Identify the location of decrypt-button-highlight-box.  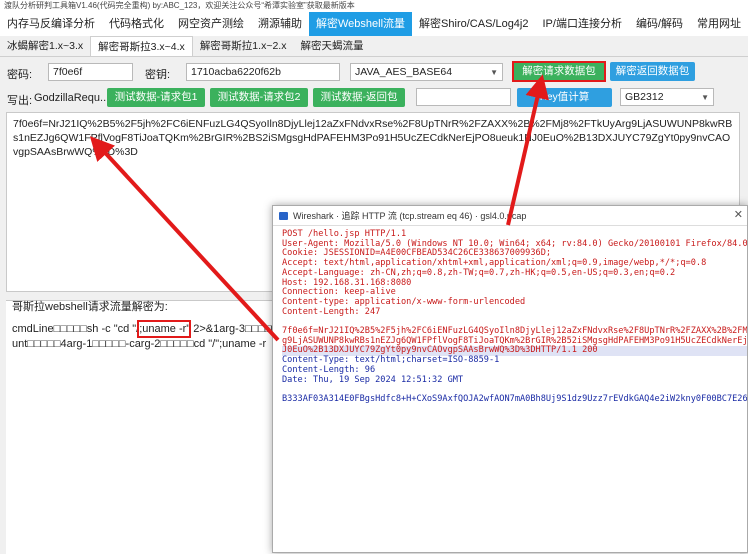
(559, 71).